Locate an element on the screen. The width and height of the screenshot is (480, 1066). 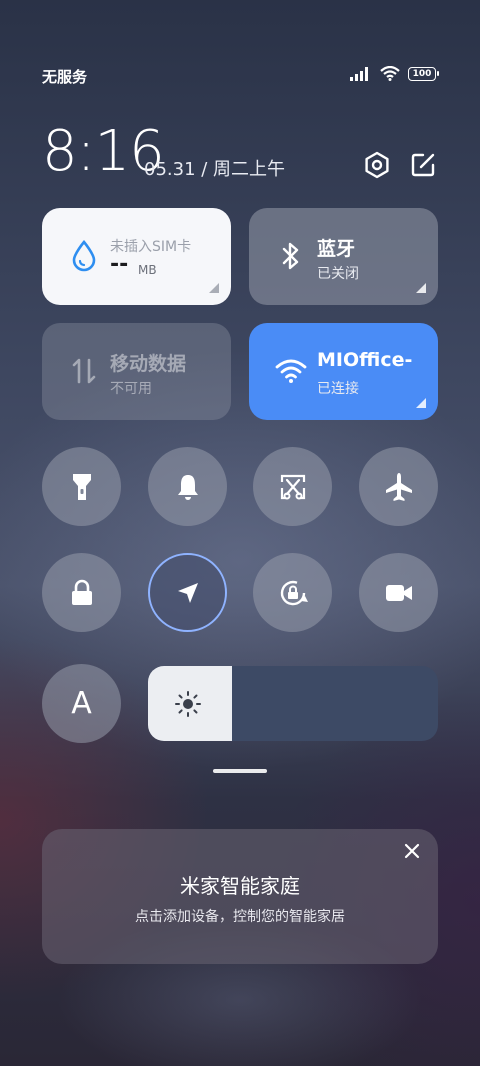
water-drop-icon is located at coordinates (84, 256).